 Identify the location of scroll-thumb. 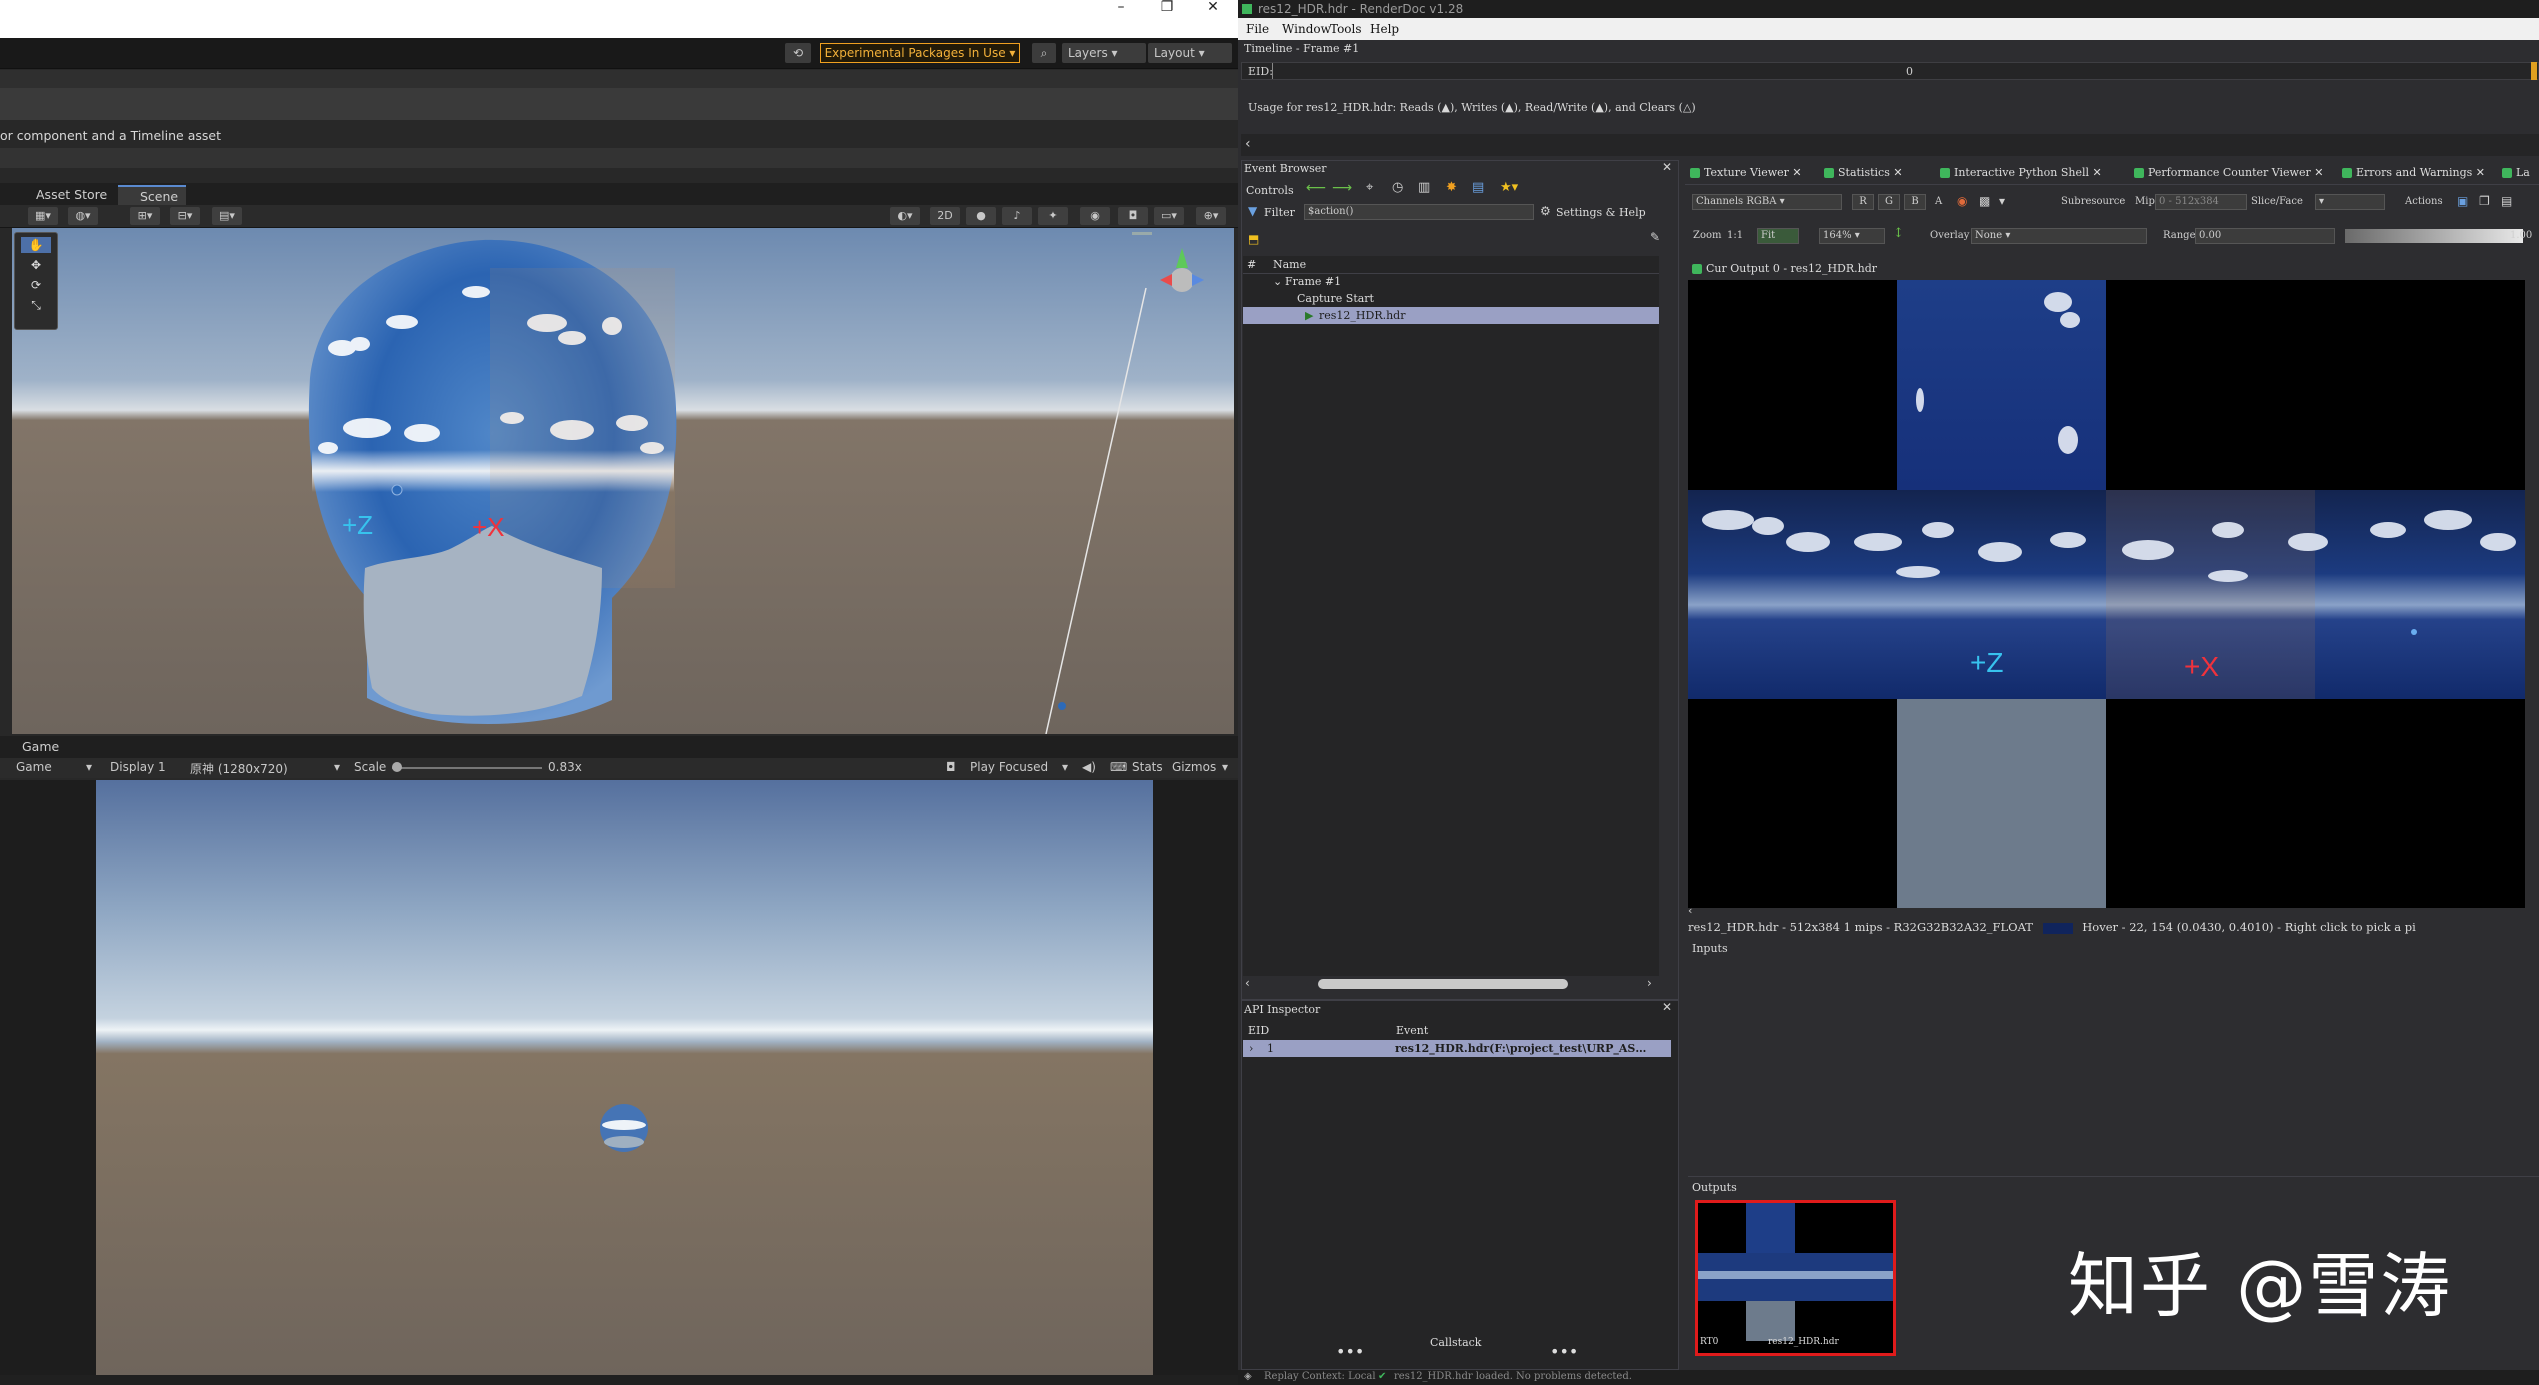
(1443, 984).